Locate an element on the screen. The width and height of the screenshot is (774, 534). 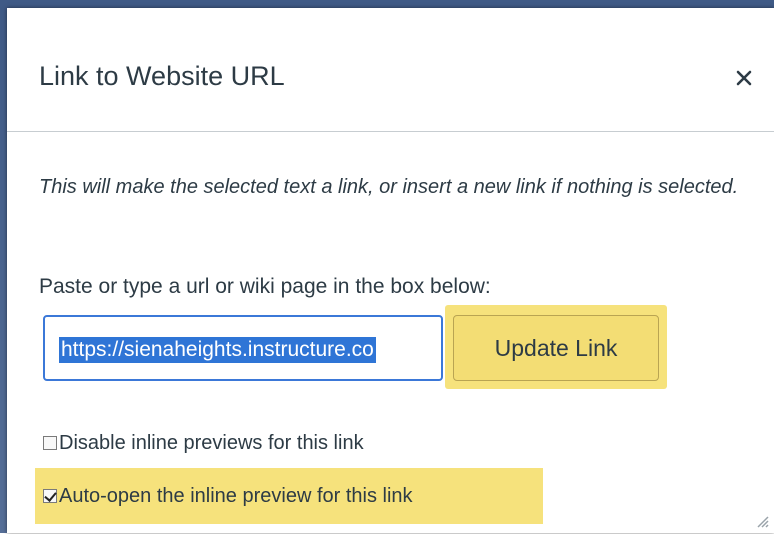
disable-previews-label: Disable inline previews for this link is located at coordinates (211, 443).